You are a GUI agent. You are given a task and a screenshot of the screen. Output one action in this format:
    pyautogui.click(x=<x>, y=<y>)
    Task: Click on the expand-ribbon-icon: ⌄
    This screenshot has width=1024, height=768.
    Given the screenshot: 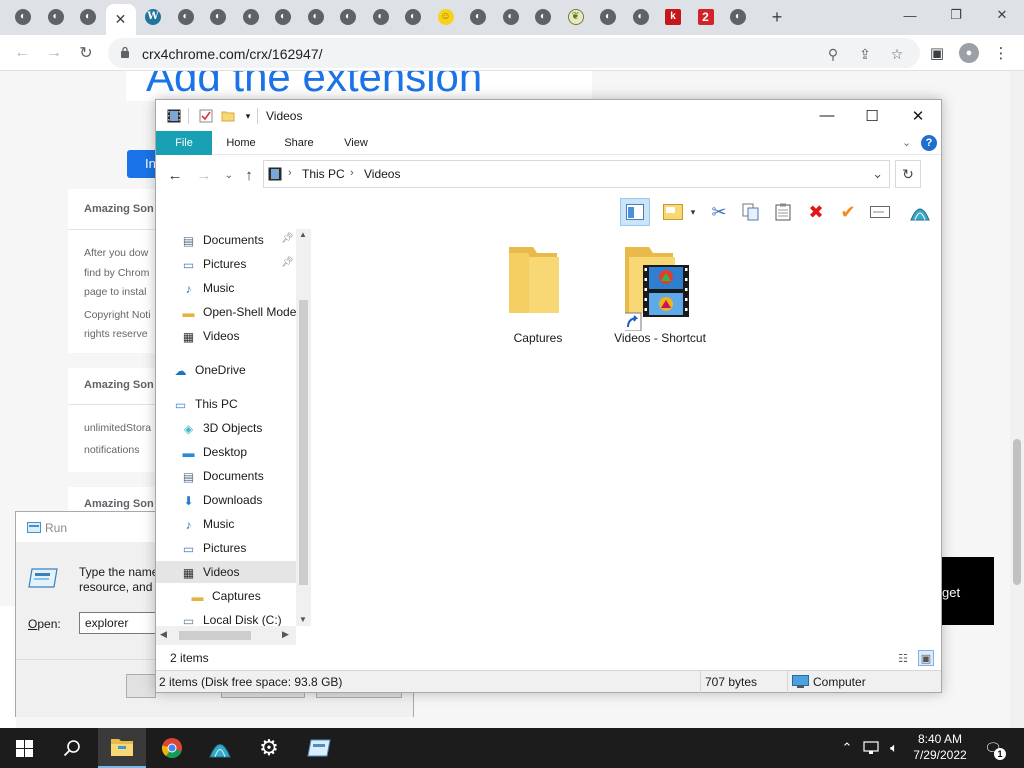 What is the action you would take?
    pyautogui.click(x=906, y=142)
    